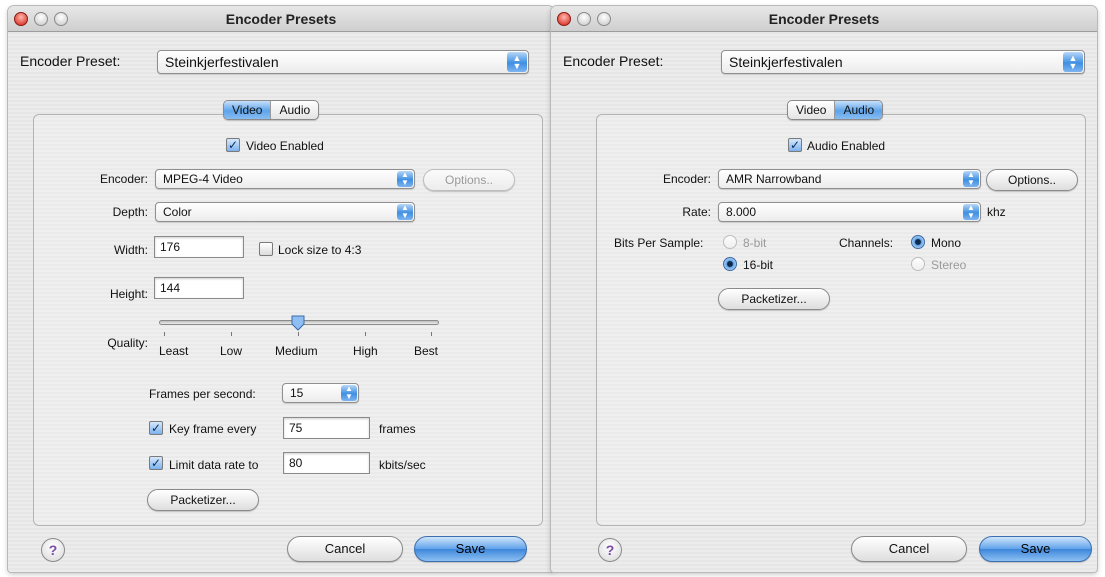 Image resolution: width=1105 pixels, height=577 pixels. I want to click on keyframe-label: Key frame every, so click(213, 429).